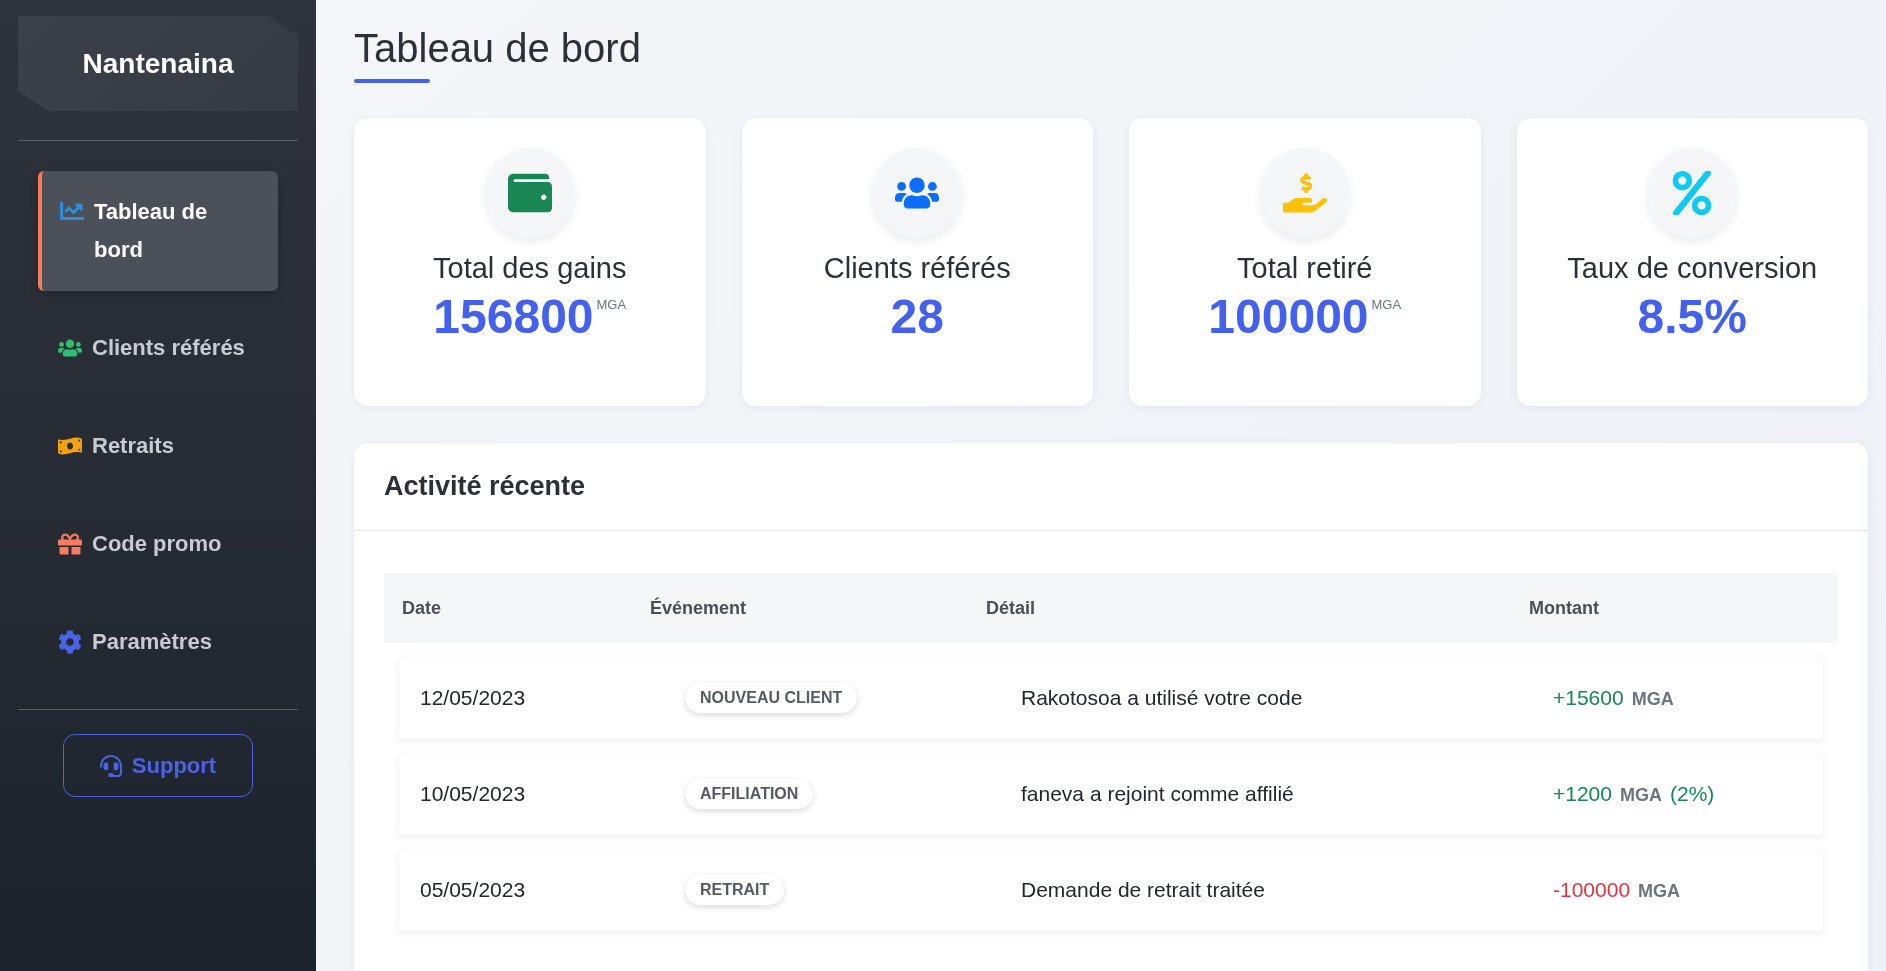 The image size is (1886, 971). What do you see at coordinates (917, 316) in the screenshot?
I see `stat-value: 28` at bounding box center [917, 316].